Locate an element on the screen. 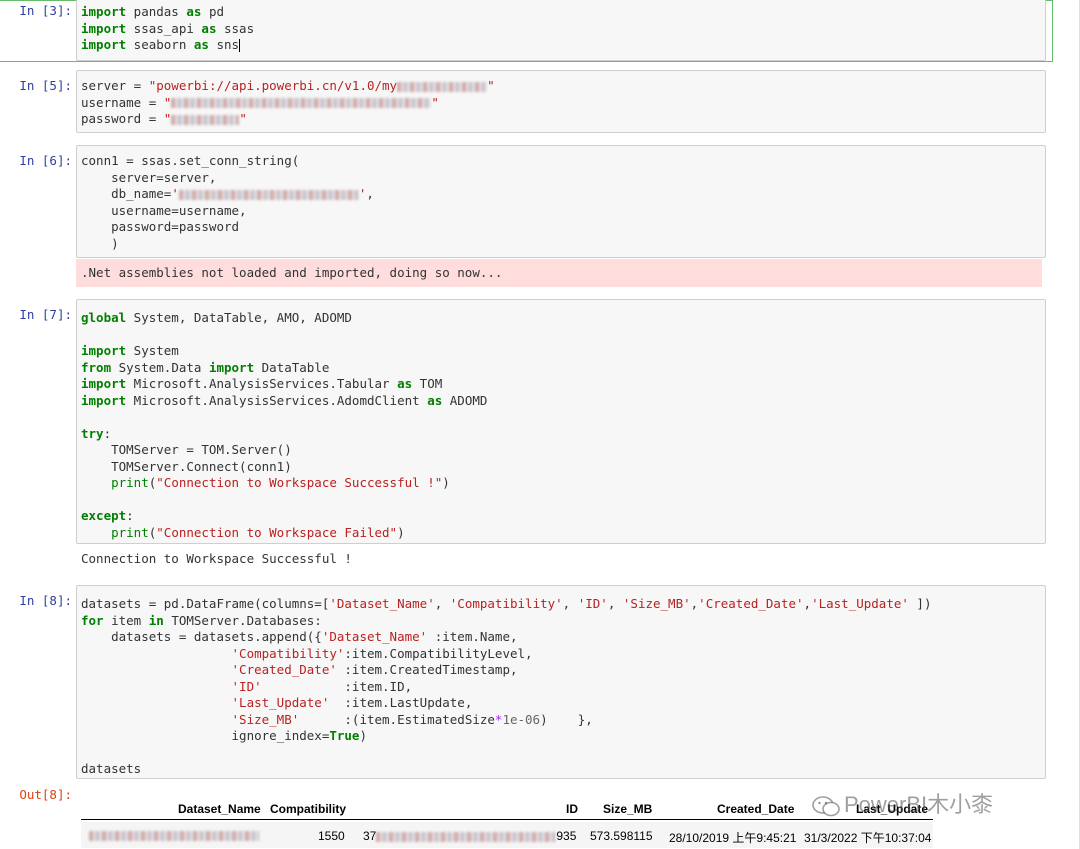 The height and width of the screenshot is (849, 1080). code-text: System, DataTable, AMO, ADOMD is located at coordinates (239, 317).